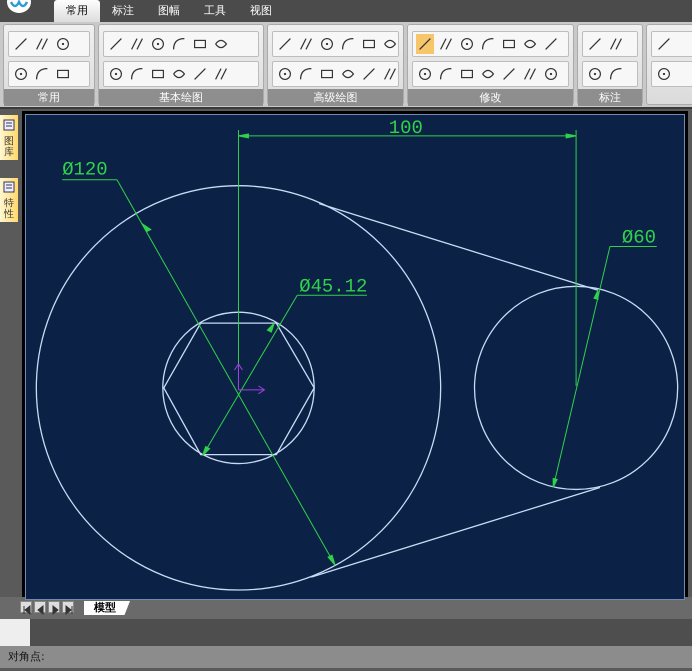 The image size is (692, 671). Describe the element at coordinates (15, 632) in the screenshot. I see `command-grip` at that location.